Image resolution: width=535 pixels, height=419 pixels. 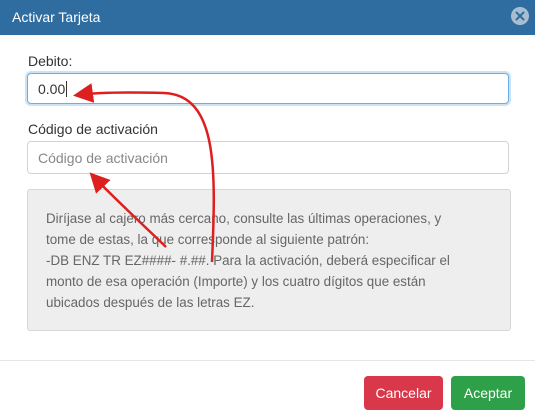 What do you see at coordinates (50, 61) in the screenshot?
I see `debito-label: Debito:` at bounding box center [50, 61].